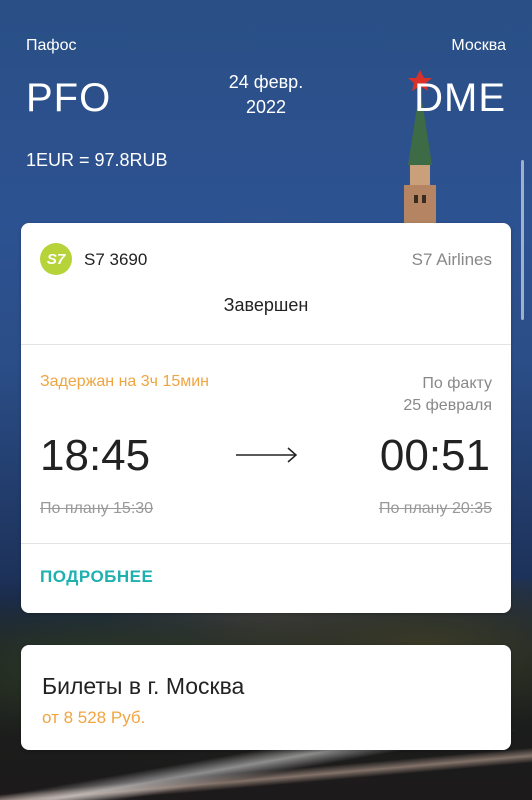  Describe the element at coordinates (435, 508) in the screenshot. I see `planned-arrival: По плану 20:35` at that location.